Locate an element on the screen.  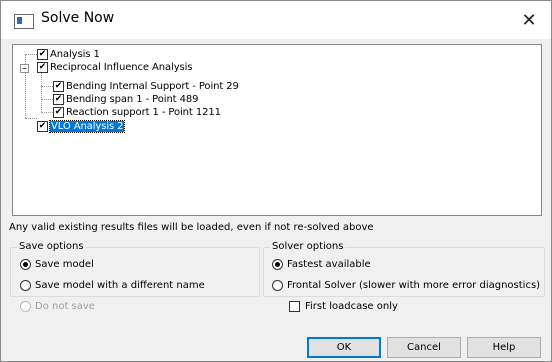
option-label: Save model is located at coordinates (64, 264).